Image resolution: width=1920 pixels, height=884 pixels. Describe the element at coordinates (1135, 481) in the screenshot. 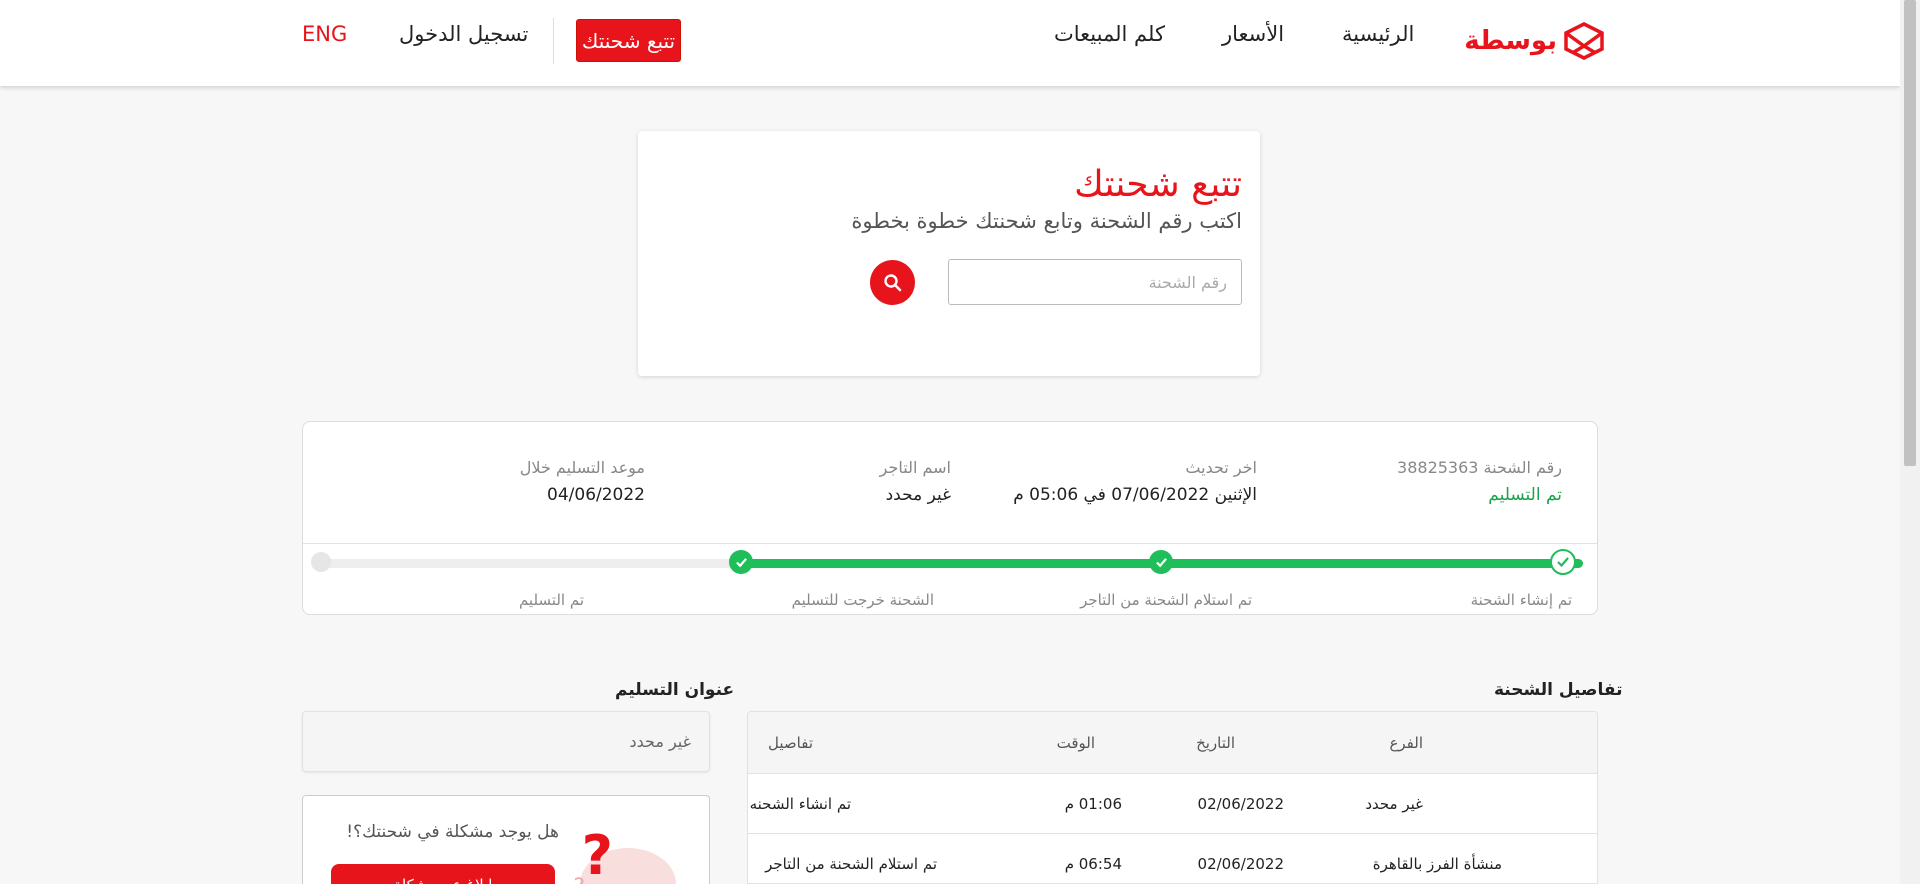

I see `last-update-info: اخر تحديث الإثنين 07/06/2022 في 05:06 م` at that location.